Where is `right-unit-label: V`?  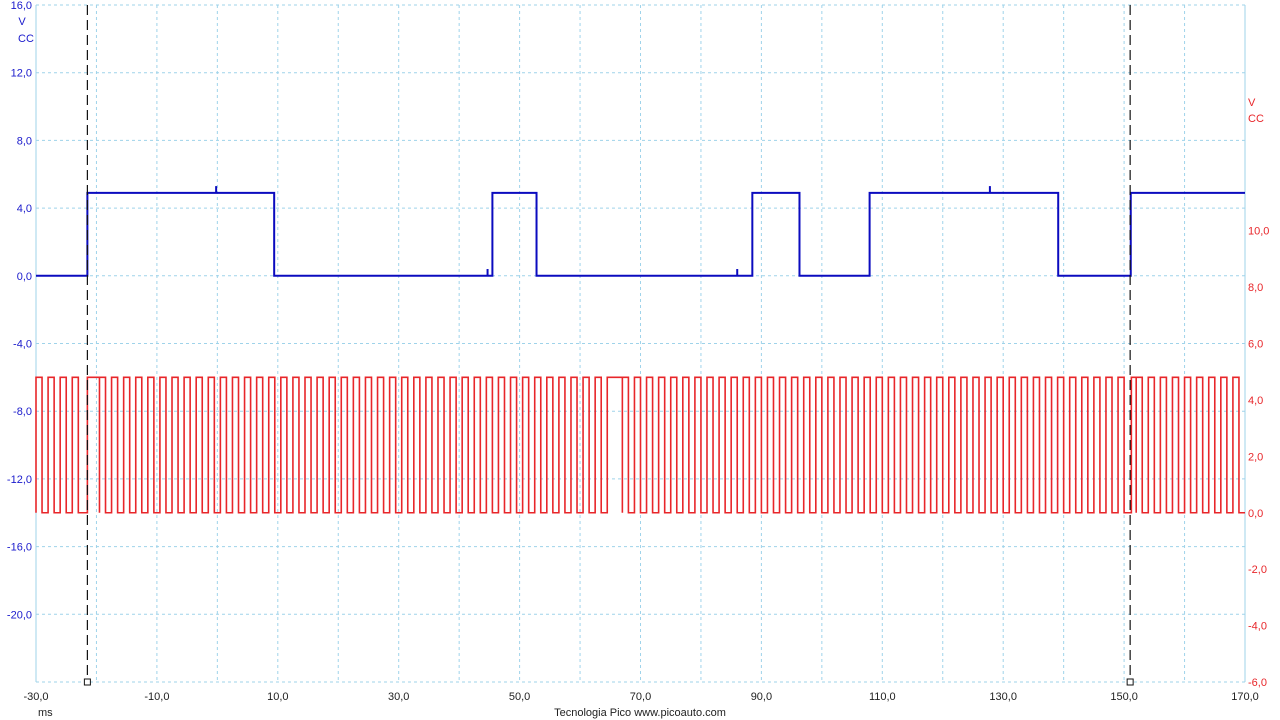
right-unit-label: V is located at coordinates (1252, 103).